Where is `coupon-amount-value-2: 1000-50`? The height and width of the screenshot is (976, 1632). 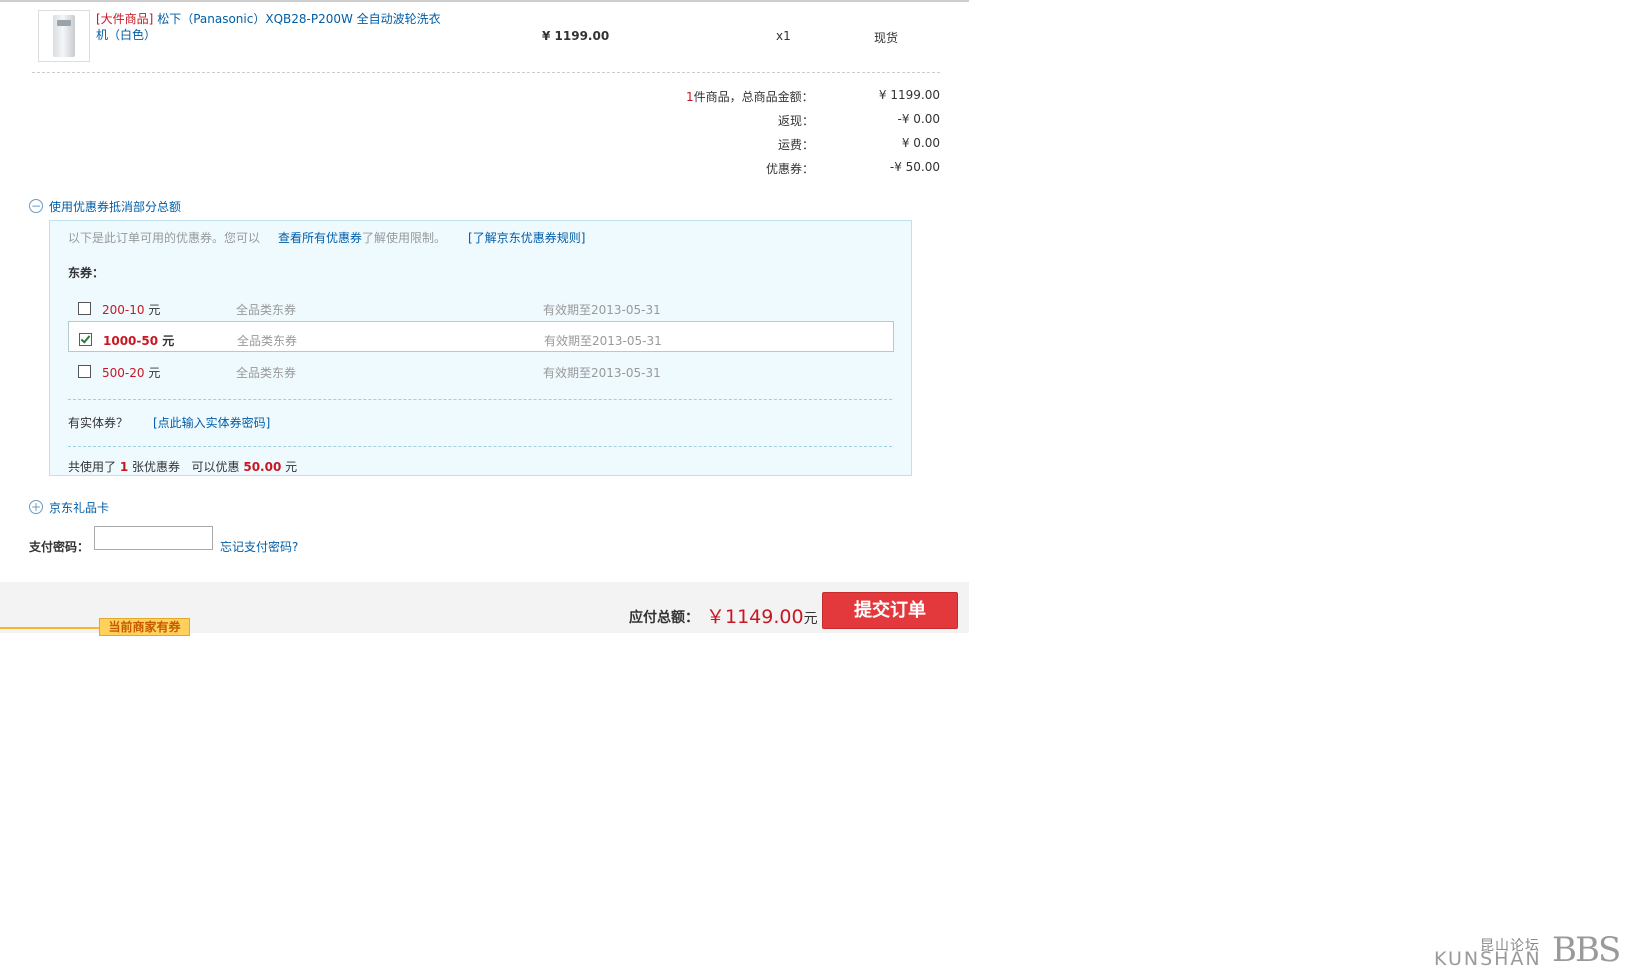
coupon-amount-value-2: 1000-50 is located at coordinates (131, 341).